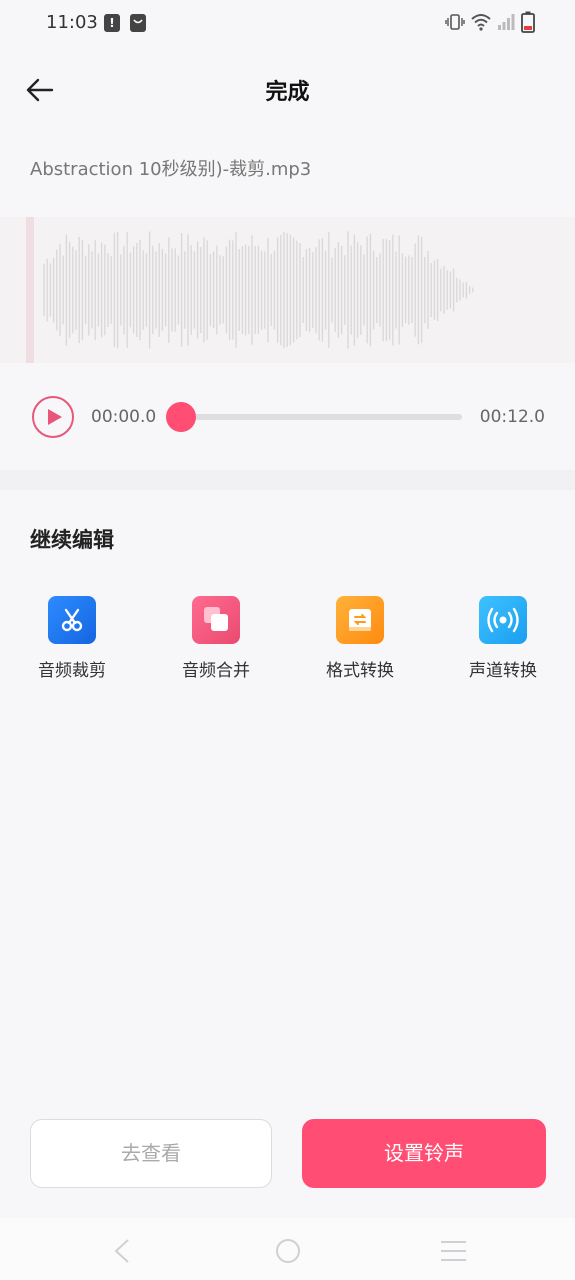 Image resolution: width=575 pixels, height=1280 pixels. I want to click on tool-label: 音频裁剪, so click(72, 671).